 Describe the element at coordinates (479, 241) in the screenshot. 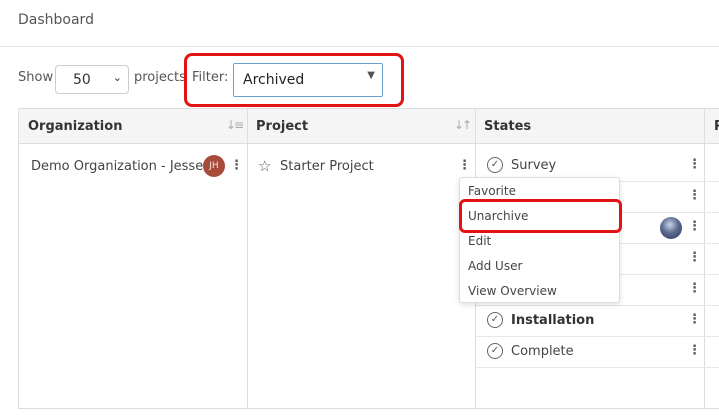

I see `menu-item-edit: Edit` at that location.